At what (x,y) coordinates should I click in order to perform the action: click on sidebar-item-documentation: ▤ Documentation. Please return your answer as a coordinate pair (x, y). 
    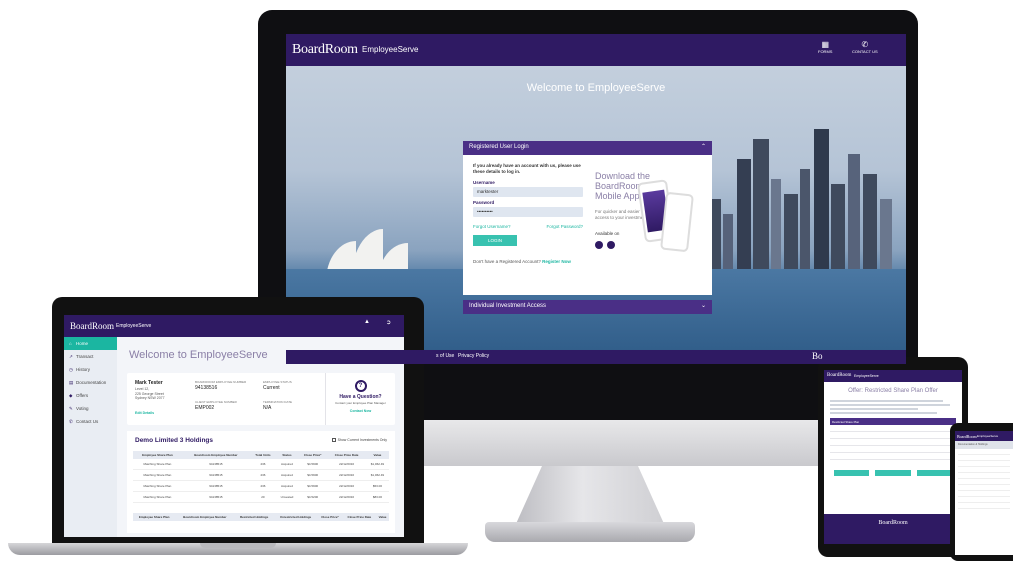
    Looking at the image, I should click on (90, 382).